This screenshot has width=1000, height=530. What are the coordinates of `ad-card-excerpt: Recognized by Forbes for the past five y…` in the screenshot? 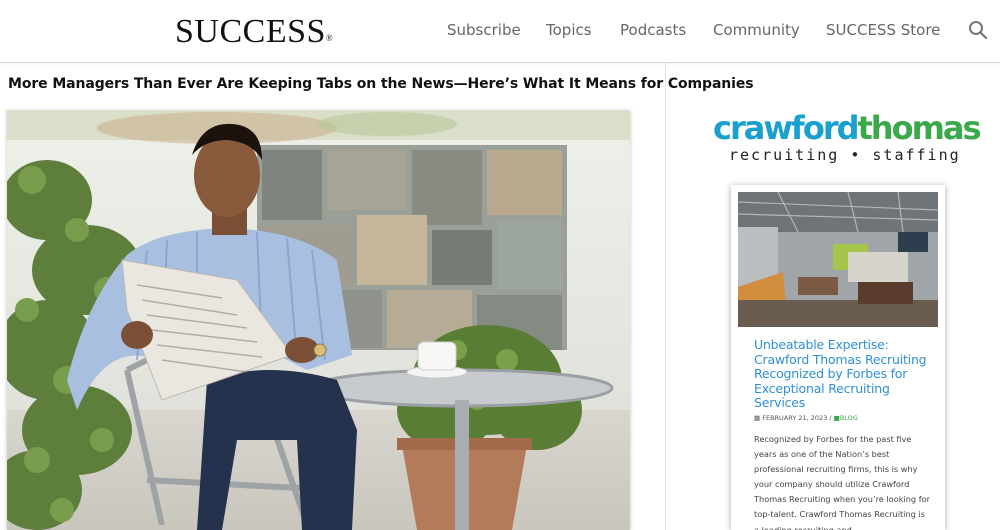 It's located at (842, 482).